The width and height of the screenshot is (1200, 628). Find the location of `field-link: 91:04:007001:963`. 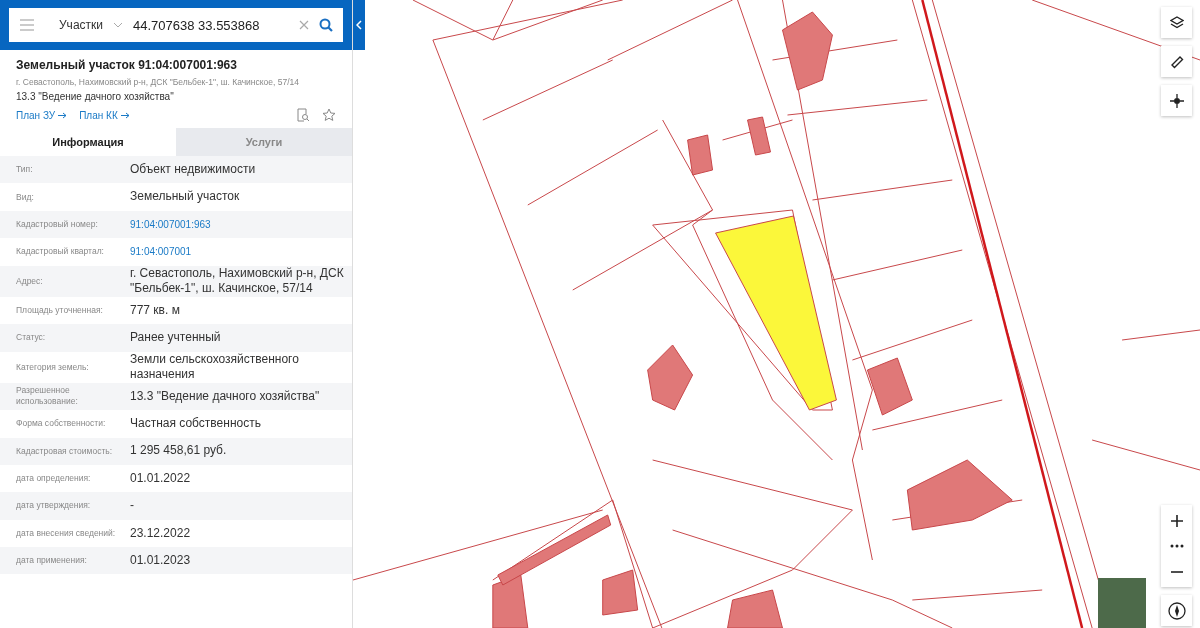

field-link: 91:04:007001:963 is located at coordinates (174, 224).